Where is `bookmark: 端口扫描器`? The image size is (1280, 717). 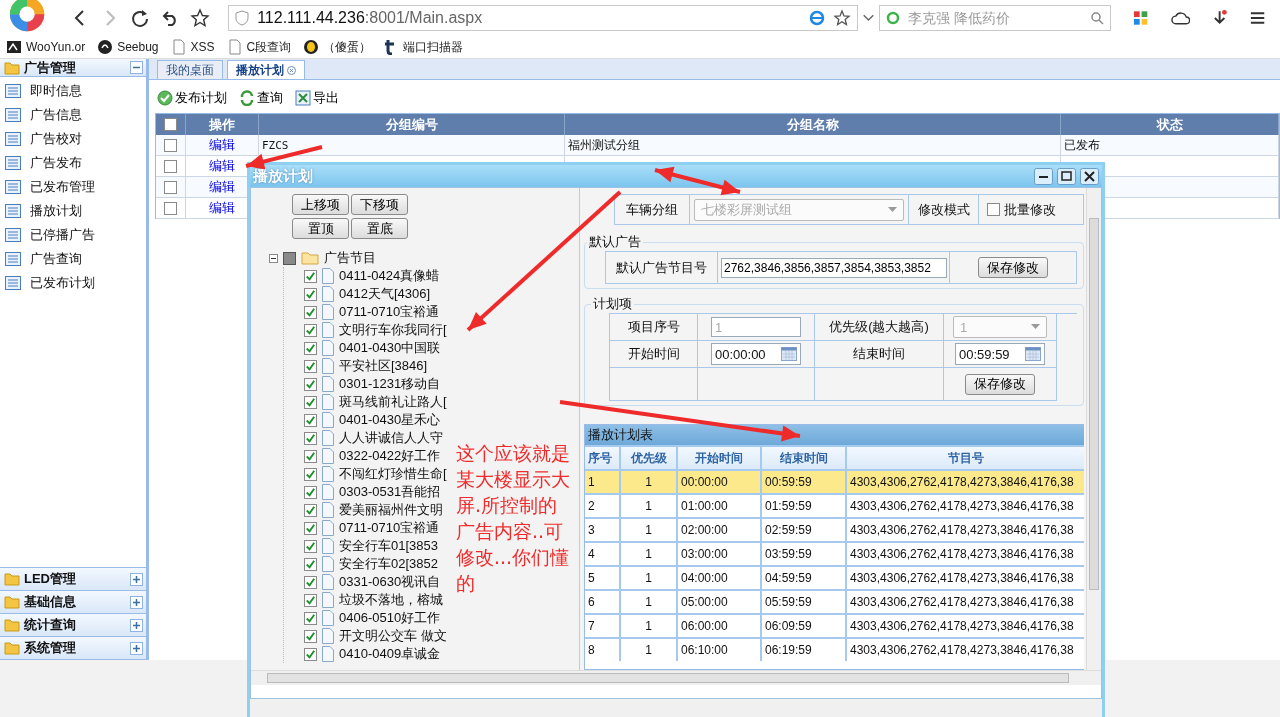
bookmark: 端口扫描器 is located at coordinates (423, 47).